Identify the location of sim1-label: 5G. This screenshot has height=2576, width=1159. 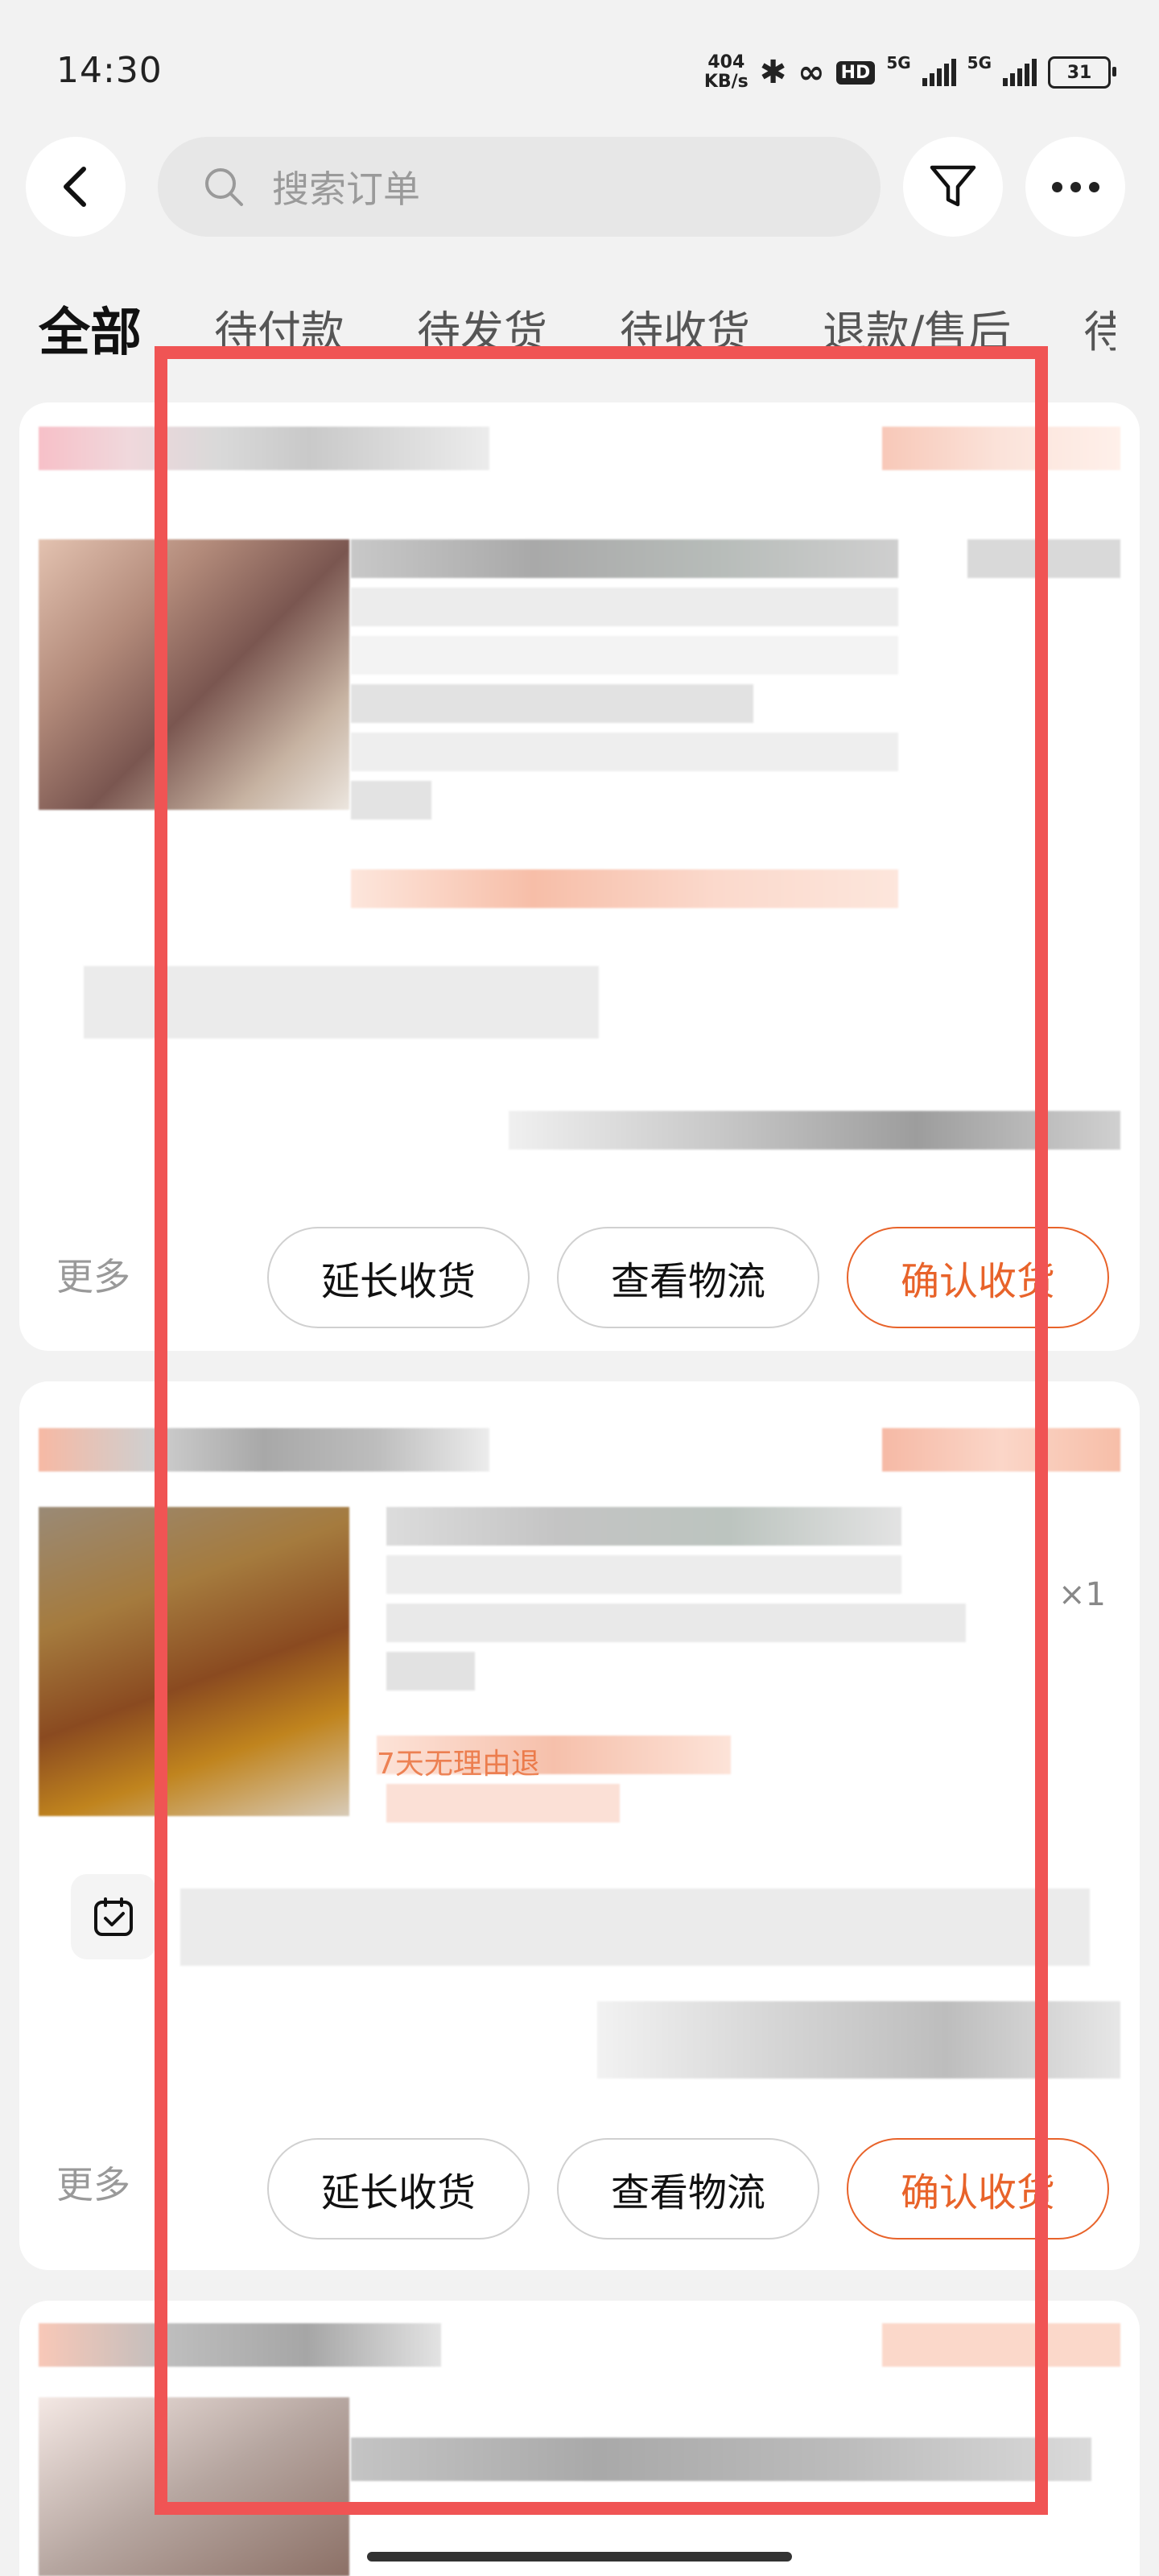
(898, 62).